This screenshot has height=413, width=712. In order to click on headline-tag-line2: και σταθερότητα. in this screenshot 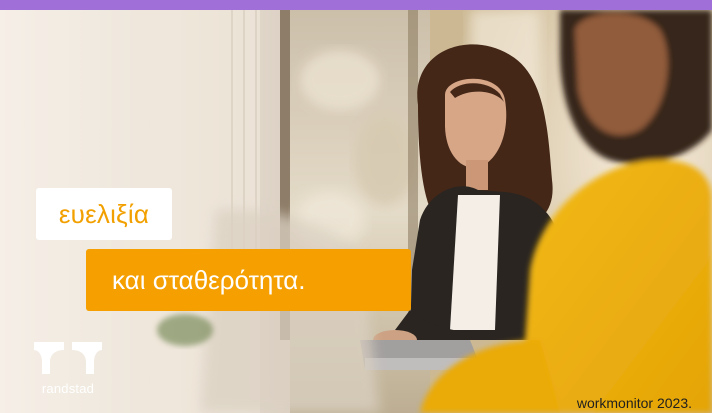, I will do `click(248, 280)`.